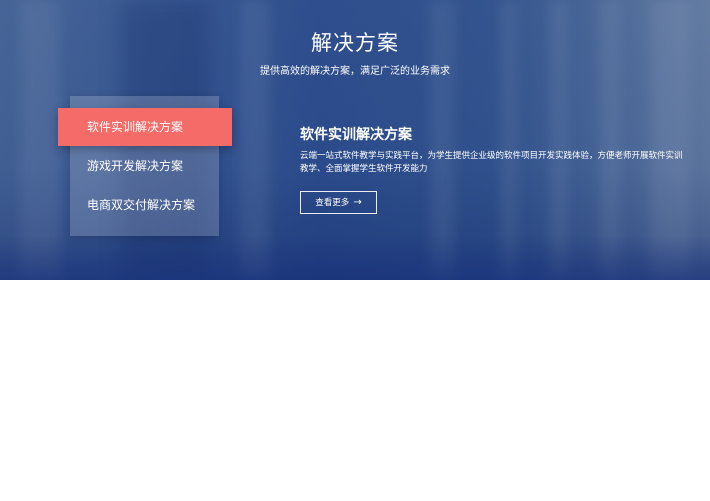  What do you see at coordinates (135, 127) in the screenshot?
I see `menu-item-label: 软件实训解决方案` at bounding box center [135, 127].